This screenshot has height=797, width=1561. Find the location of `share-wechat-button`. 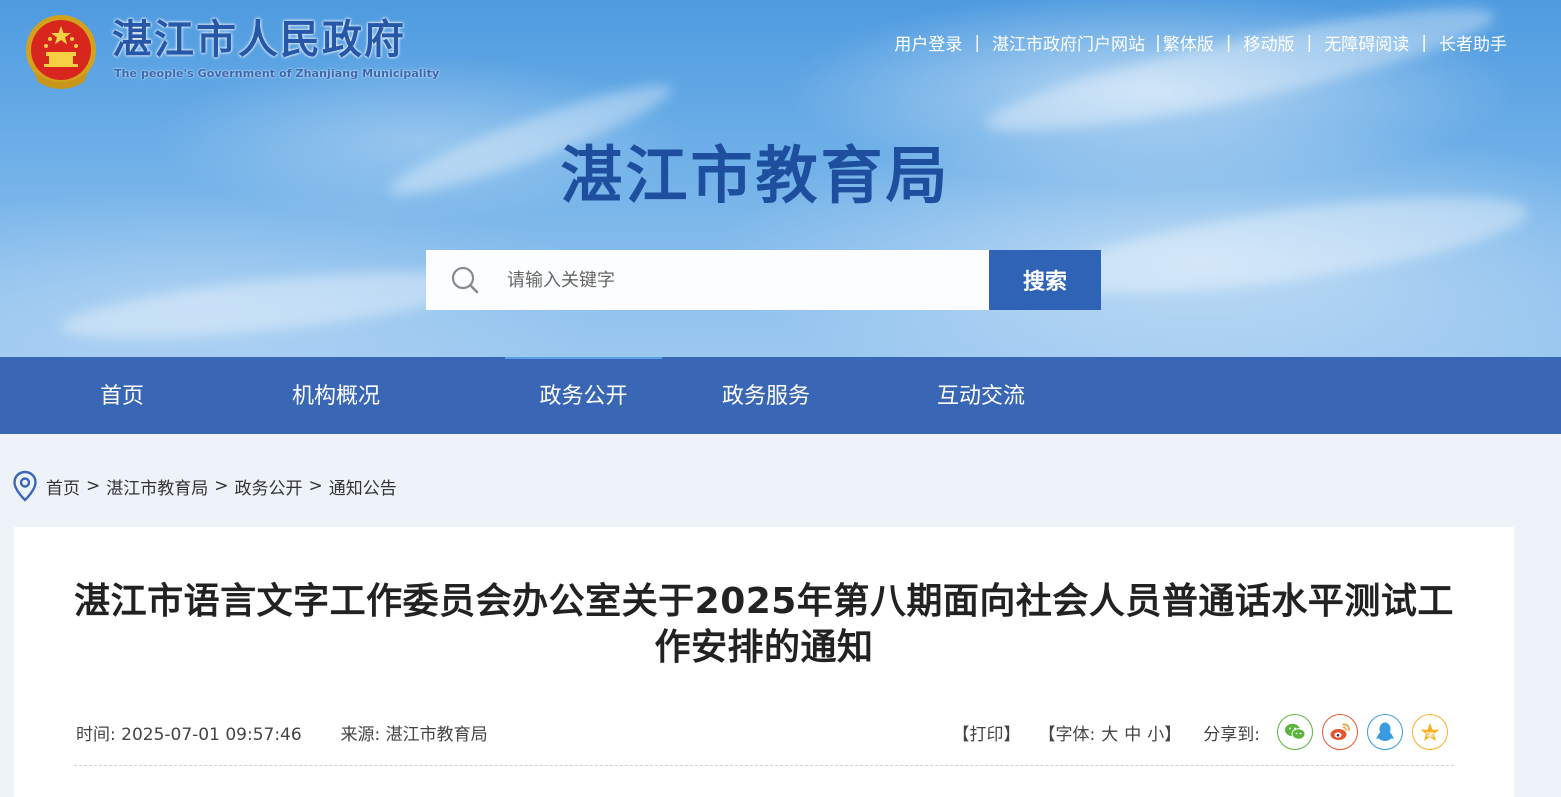

share-wechat-button is located at coordinates (1295, 732).